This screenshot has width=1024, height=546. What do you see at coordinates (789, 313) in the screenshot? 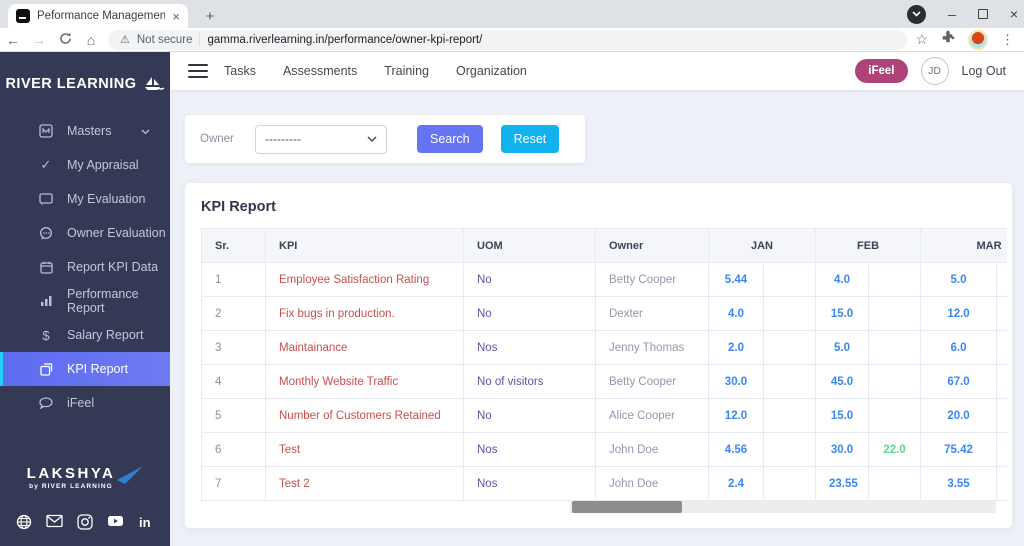
I see `cell-jan_b` at bounding box center [789, 313].